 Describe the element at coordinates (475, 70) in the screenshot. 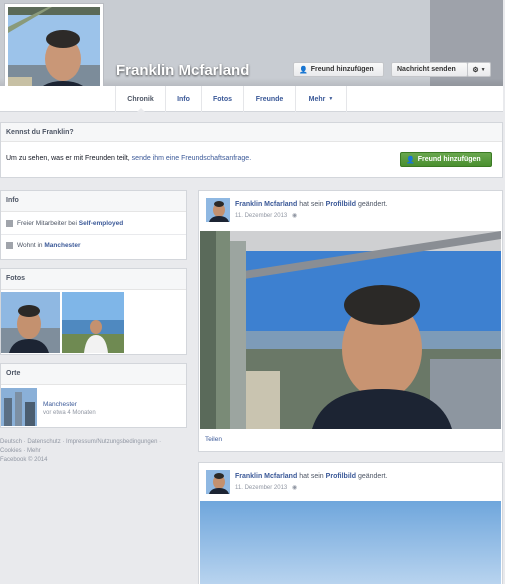

I see `gear-icon: ⚙` at that location.